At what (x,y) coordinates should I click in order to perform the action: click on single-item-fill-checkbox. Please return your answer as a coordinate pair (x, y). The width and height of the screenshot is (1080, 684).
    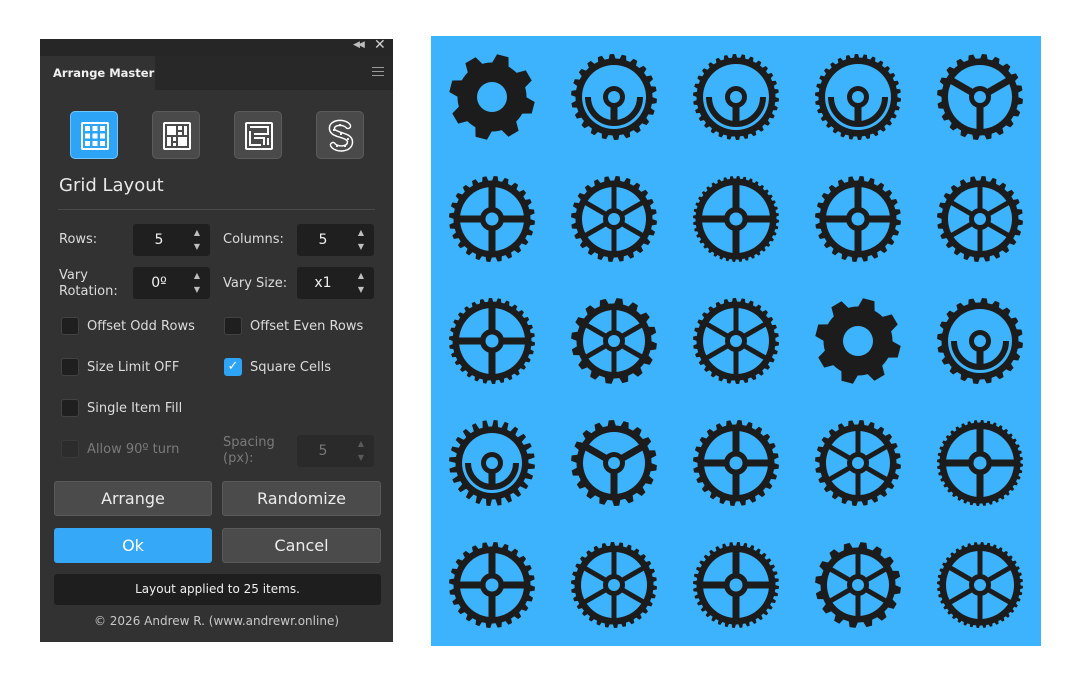
    Looking at the image, I should click on (70, 408).